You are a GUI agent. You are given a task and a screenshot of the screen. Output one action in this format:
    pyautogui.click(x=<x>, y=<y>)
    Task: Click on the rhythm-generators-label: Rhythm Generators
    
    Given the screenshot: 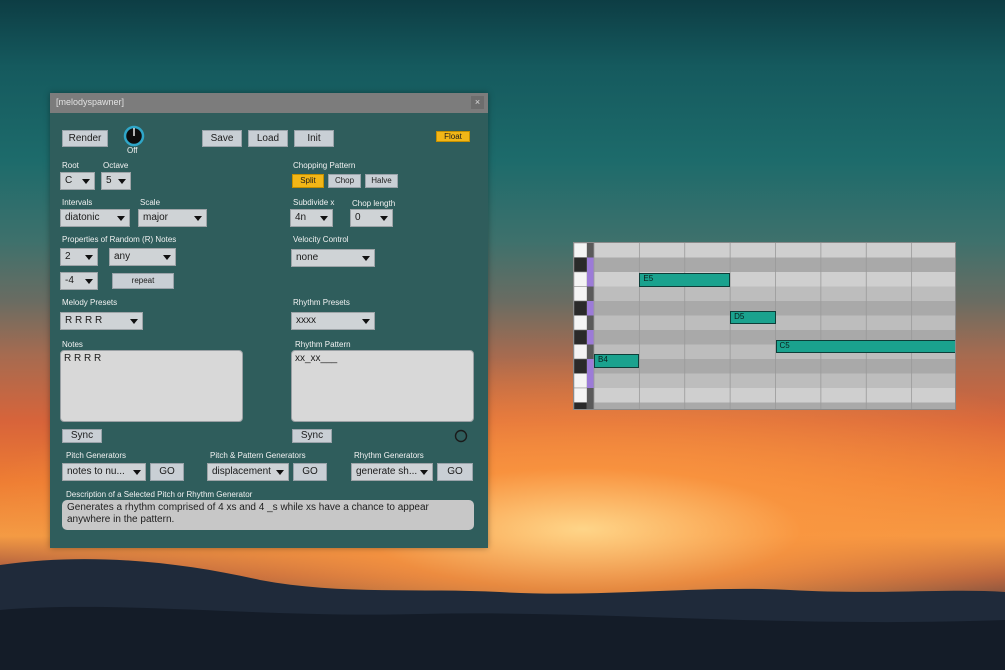 What is the action you would take?
    pyautogui.click(x=389, y=455)
    